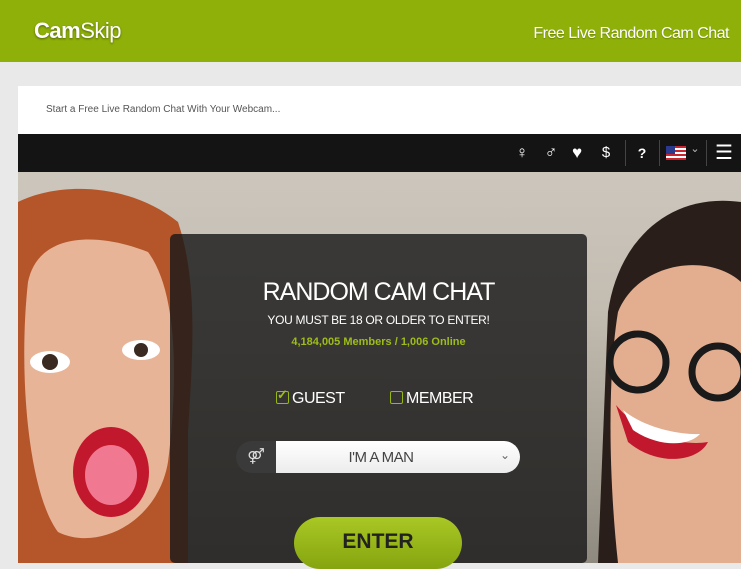  What do you see at coordinates (695, 149) in the screenshot?
I see `language-chevron-icon: ⌄` at bounding box center [695, 149].